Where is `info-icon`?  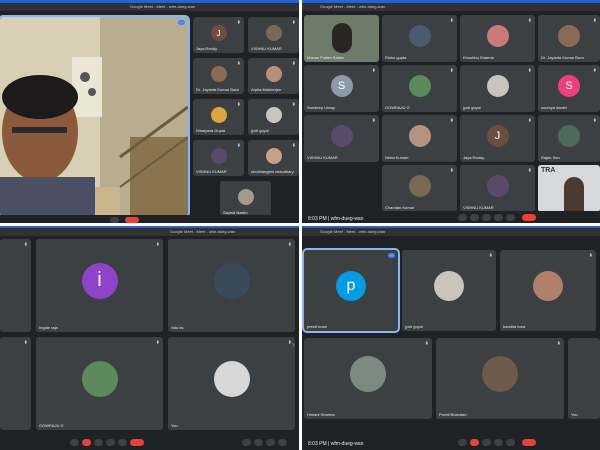
info-icon is located at coordinates (246, 442).